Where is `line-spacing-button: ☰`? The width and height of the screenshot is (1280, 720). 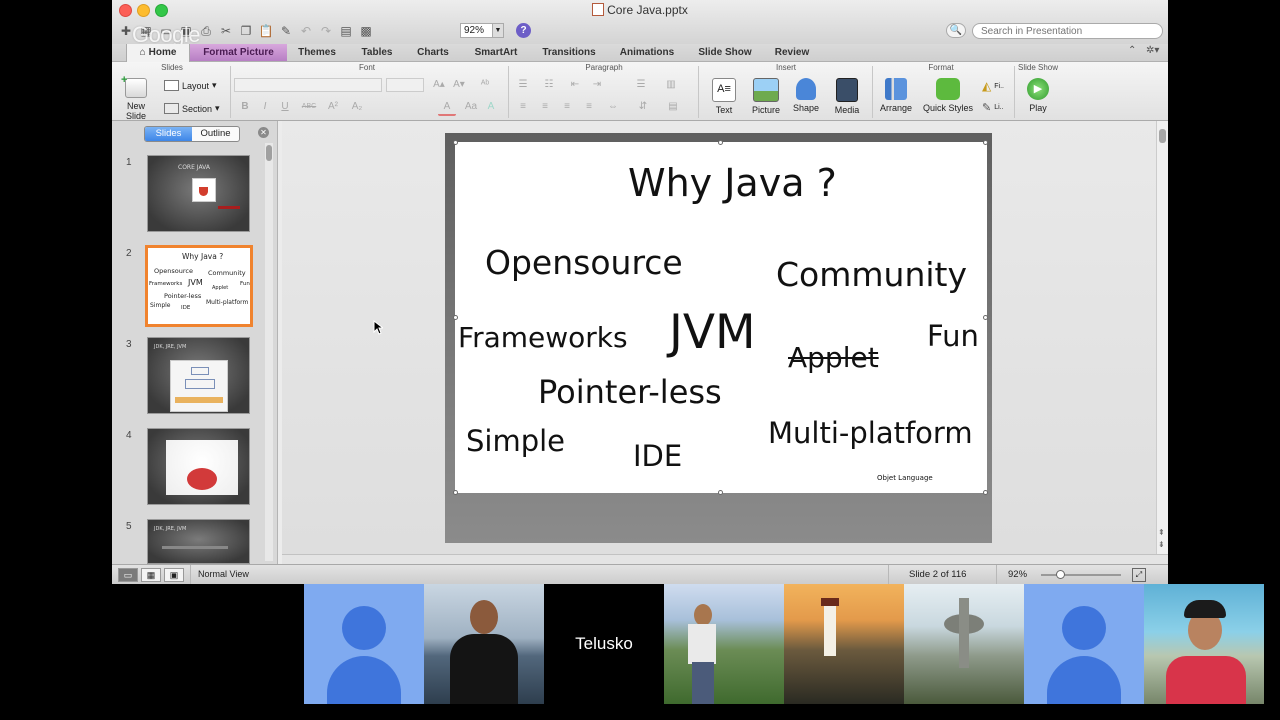
line-spacing-button: ☰ is located at coordinates (641, 85).